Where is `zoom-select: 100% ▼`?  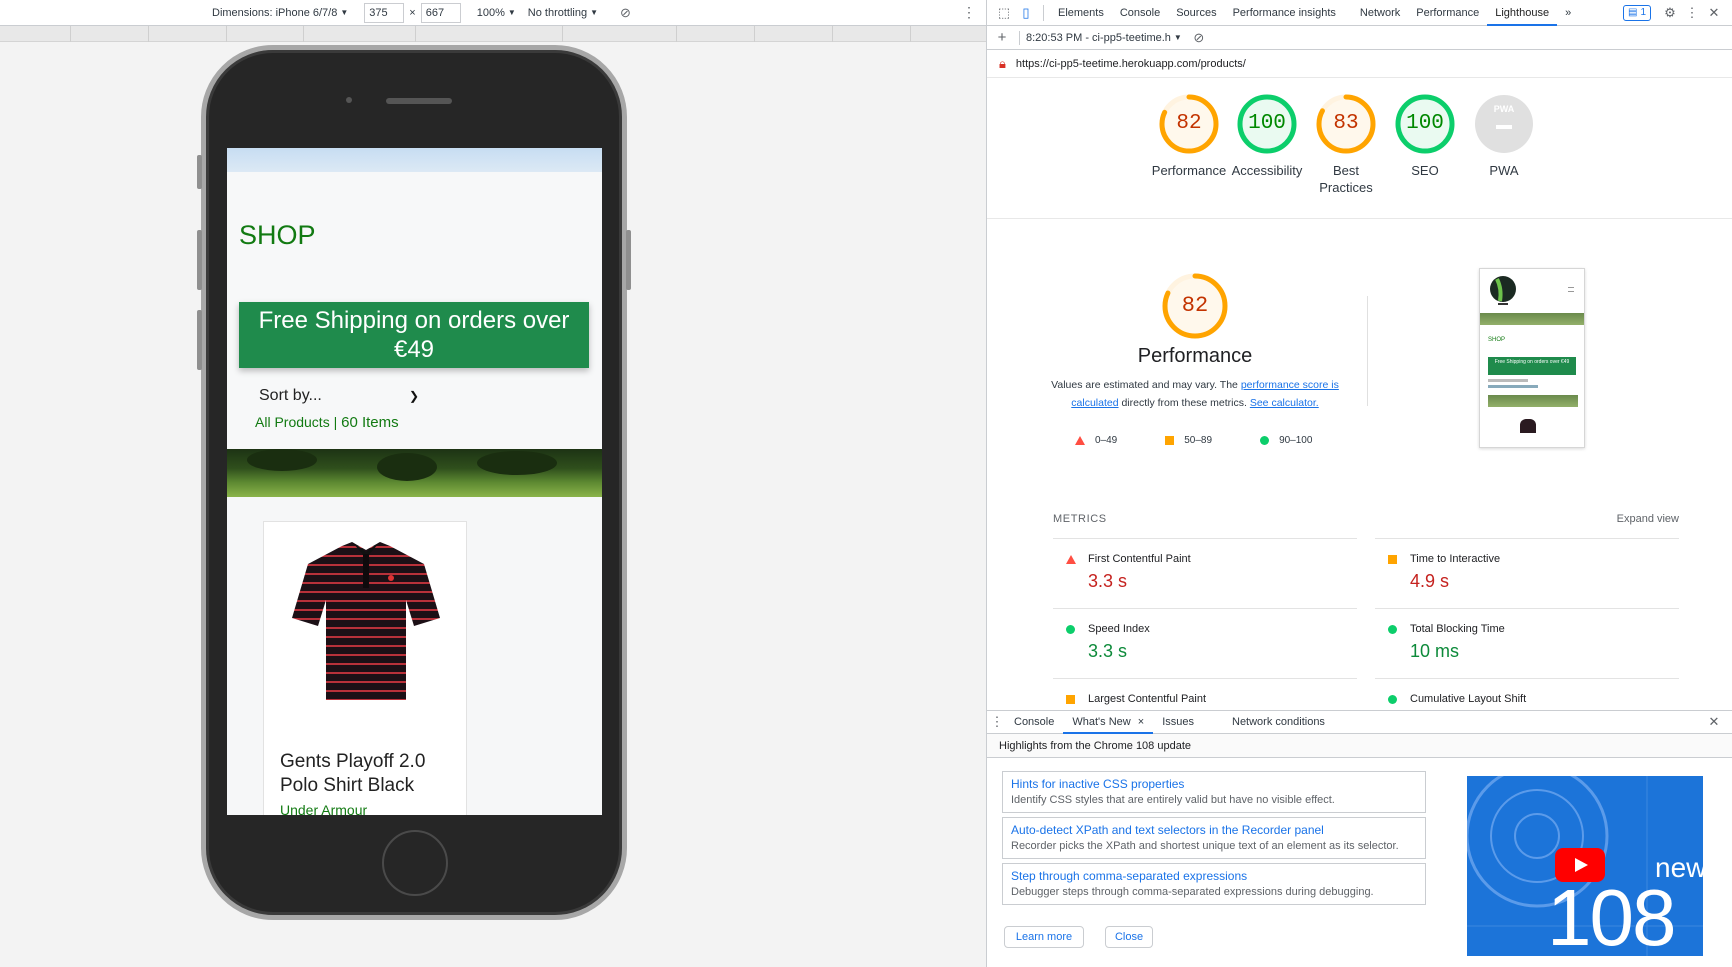
zoom-select: 100% ▼ is located at coordinates (496, 13).